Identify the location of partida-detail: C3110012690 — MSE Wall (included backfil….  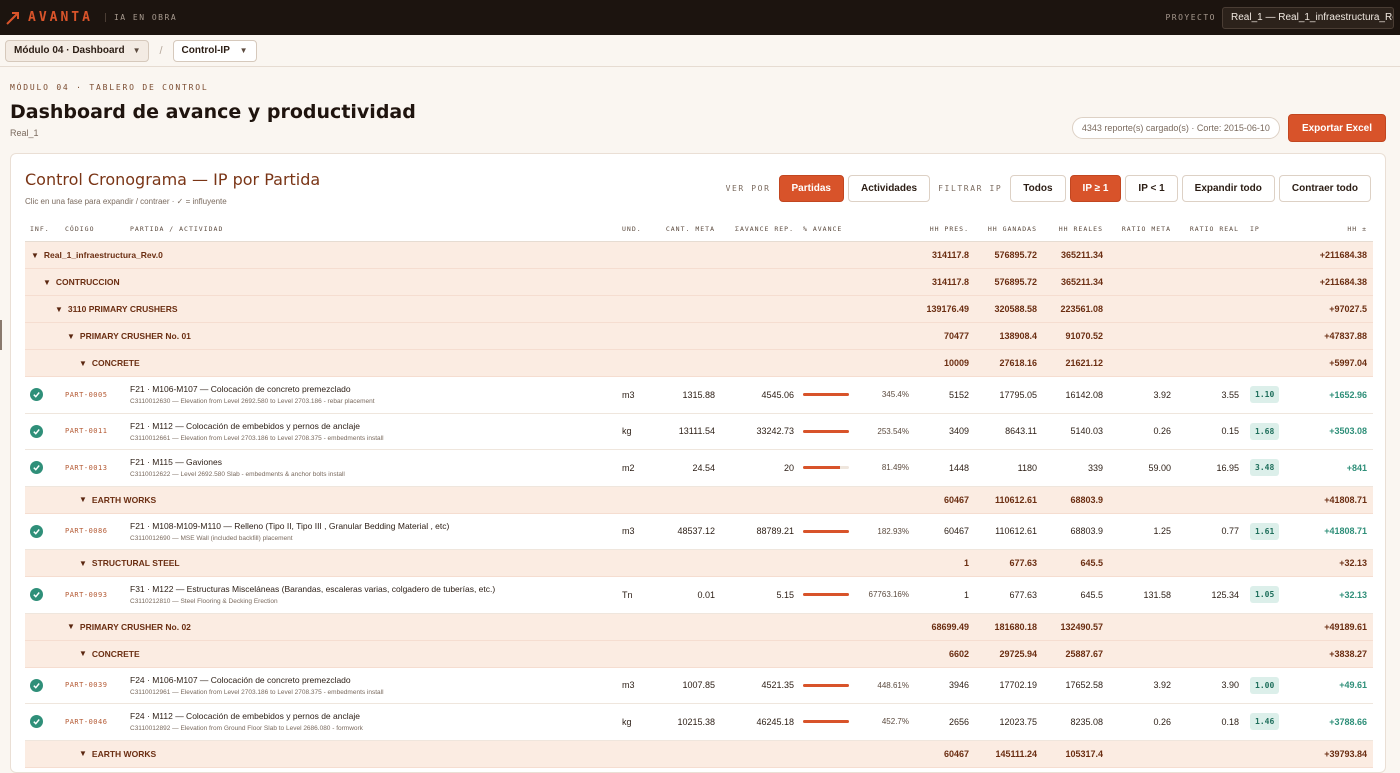
(211, 538).